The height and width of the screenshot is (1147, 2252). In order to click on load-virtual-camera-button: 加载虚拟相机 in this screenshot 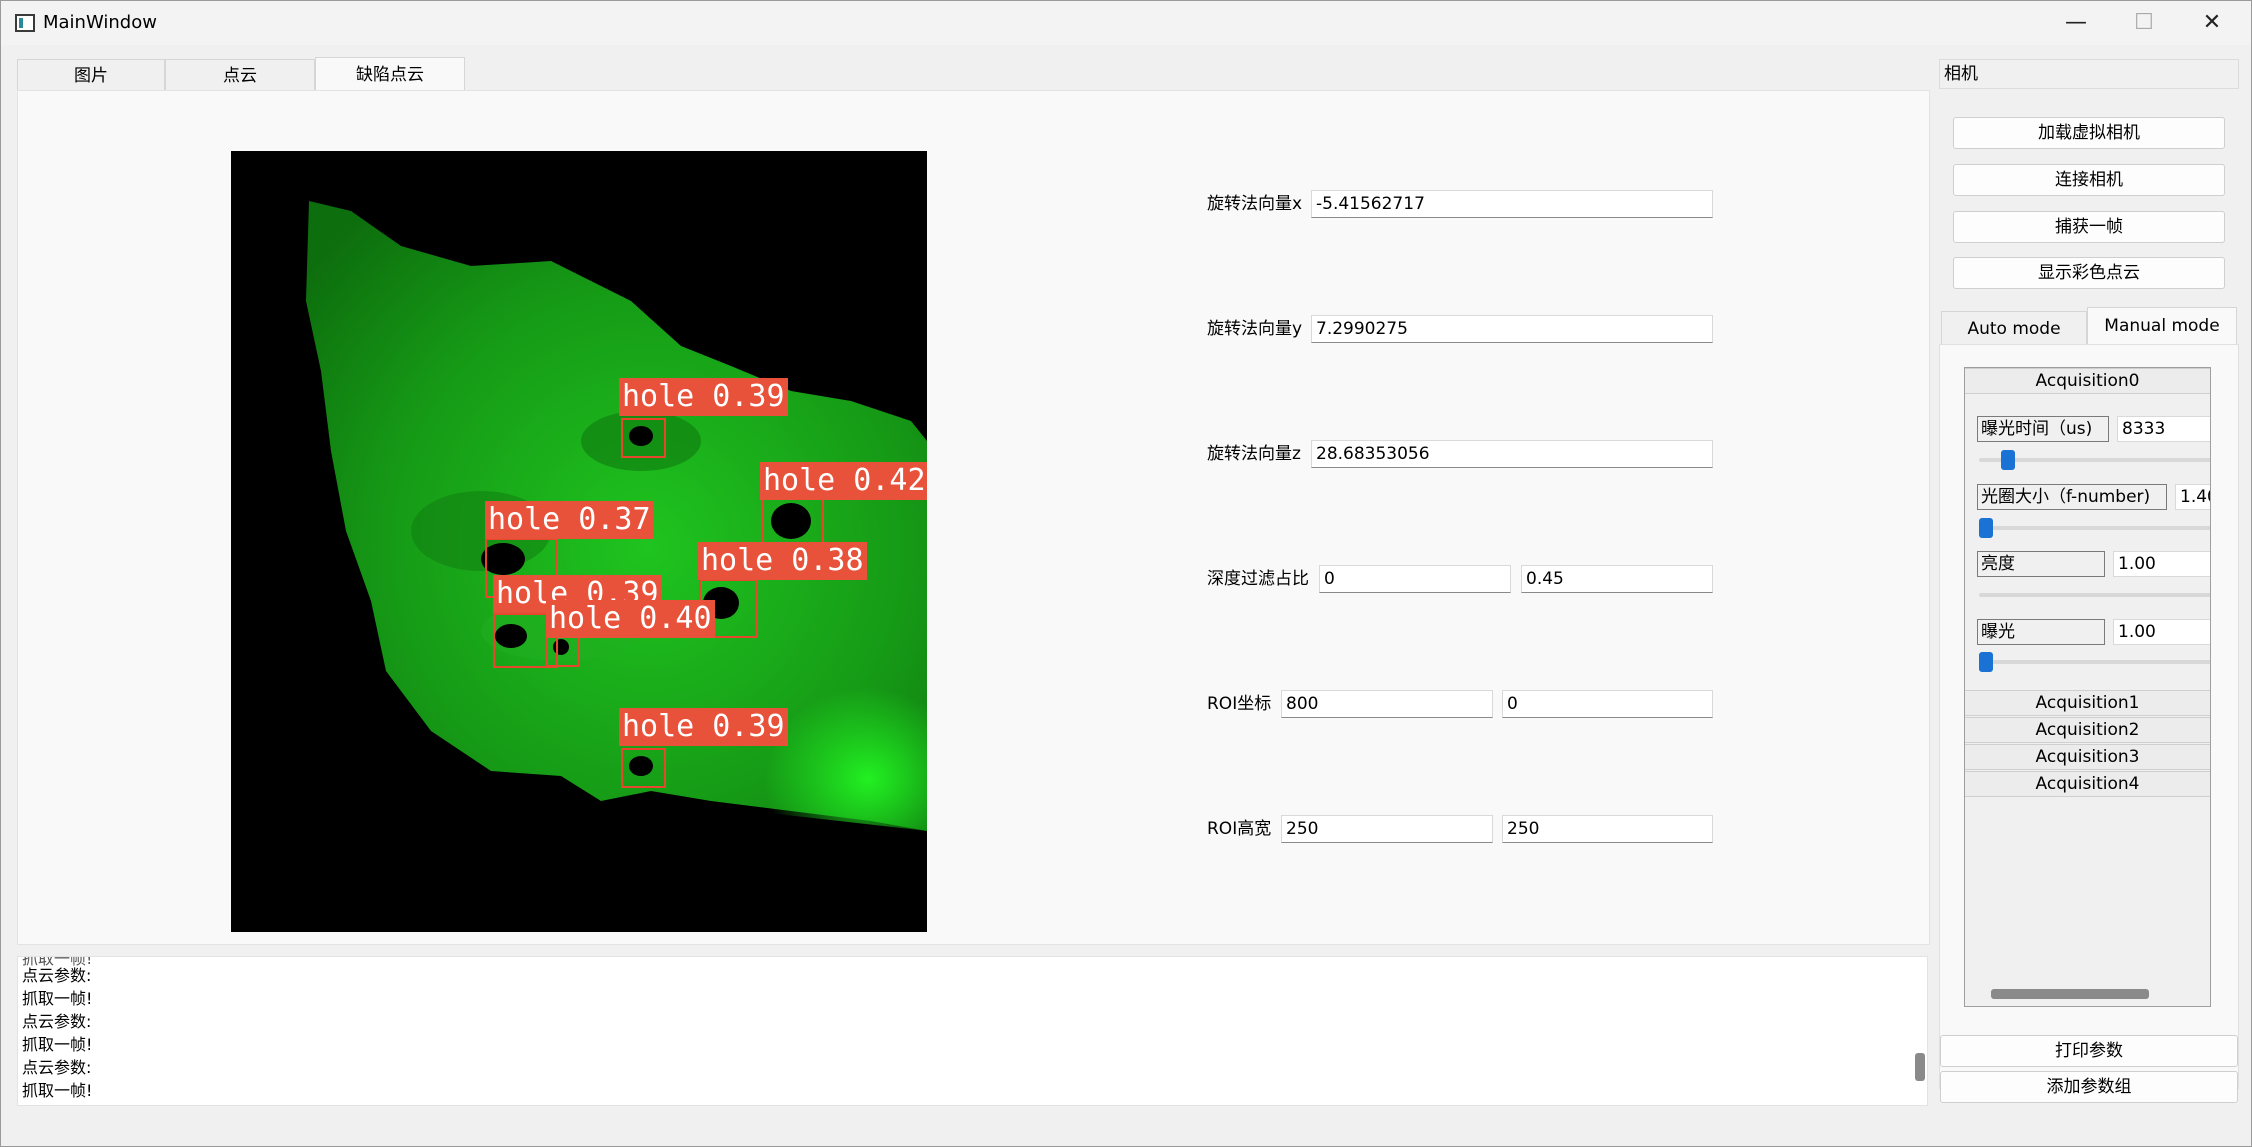, I will do `click(2089, 133)`.